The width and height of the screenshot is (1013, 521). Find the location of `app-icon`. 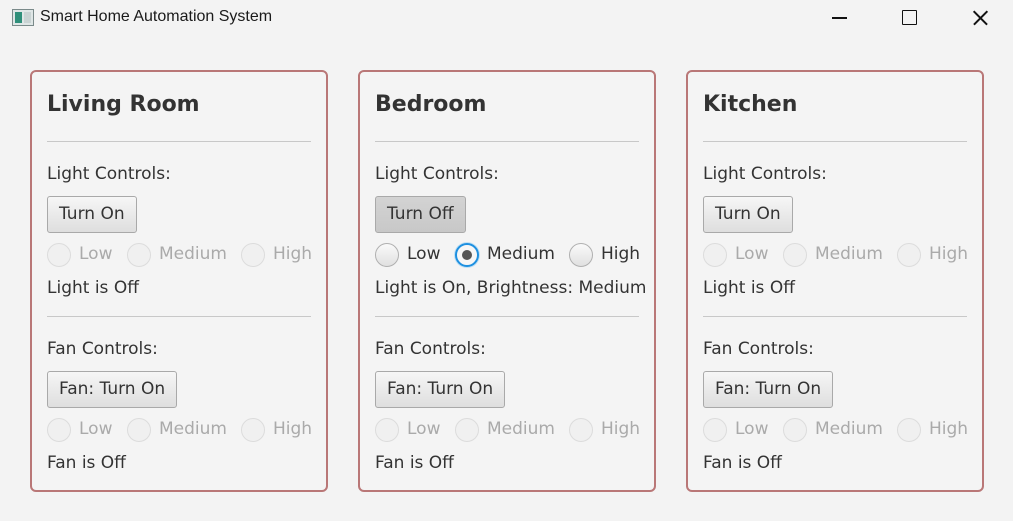

app-icon is located at coordinates (23, 17).